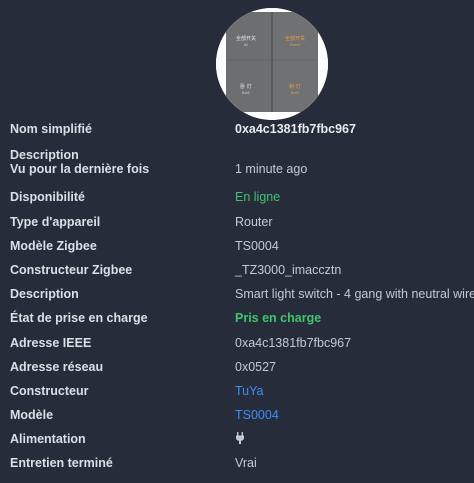 The width and height of the screenshot is (474, 483). Describe the element at coordinates (295, 45) in the screenshot. I see `panel-sublabel-top-right: Event` at that location.